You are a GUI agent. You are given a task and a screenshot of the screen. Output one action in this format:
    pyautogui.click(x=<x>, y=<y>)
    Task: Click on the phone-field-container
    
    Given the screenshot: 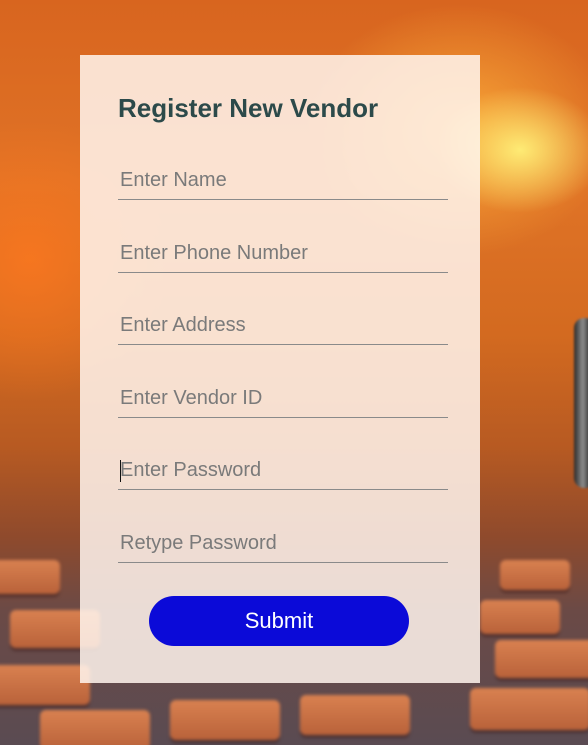 What is the action you would take?
    pyautogui.click(x=283, y=254)
    